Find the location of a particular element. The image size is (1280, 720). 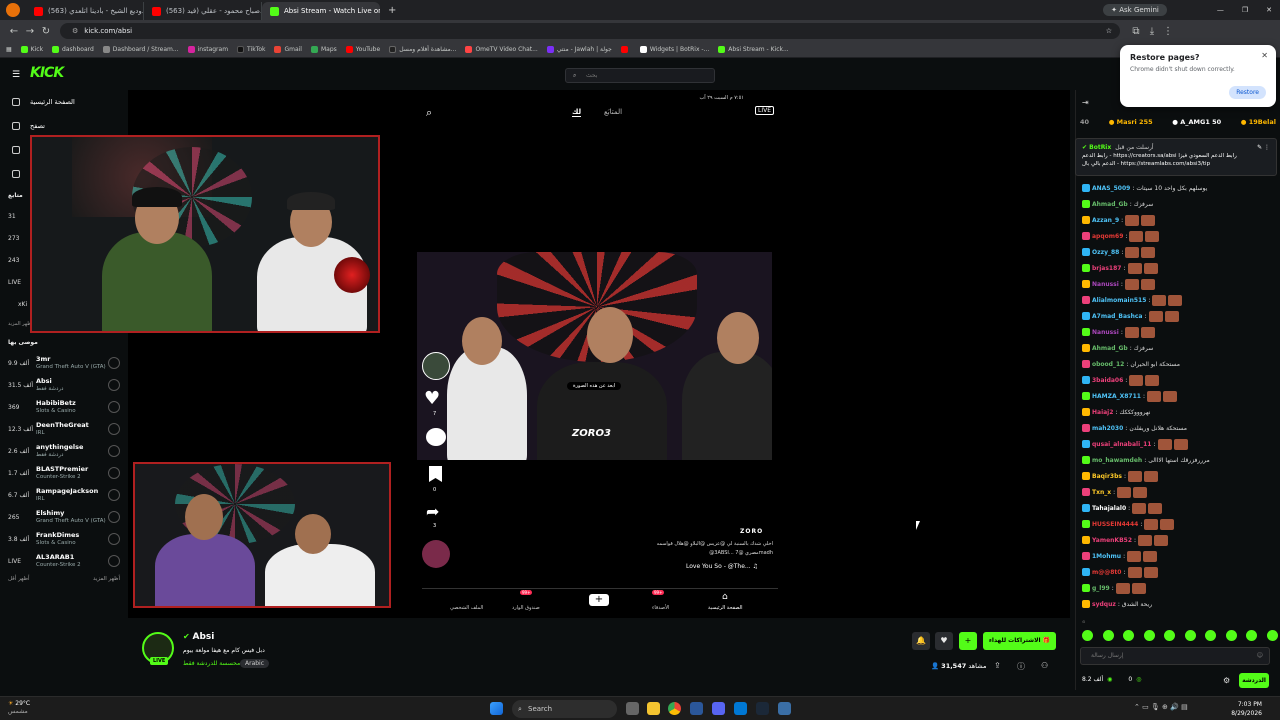

chat-username: A7mad_Bashca is located at coordinates (1117, 316).